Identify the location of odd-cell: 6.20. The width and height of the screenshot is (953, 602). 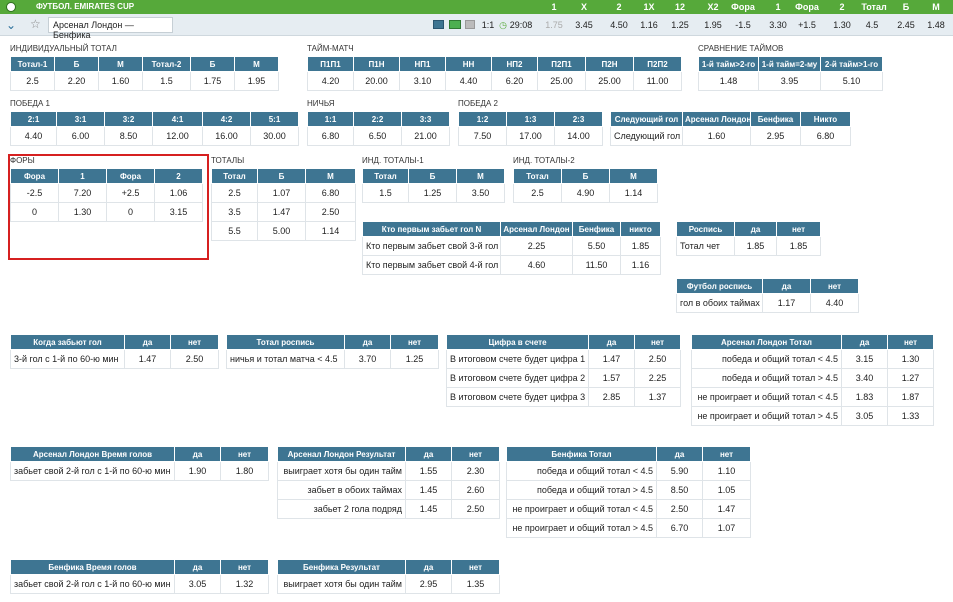
(514, 81).